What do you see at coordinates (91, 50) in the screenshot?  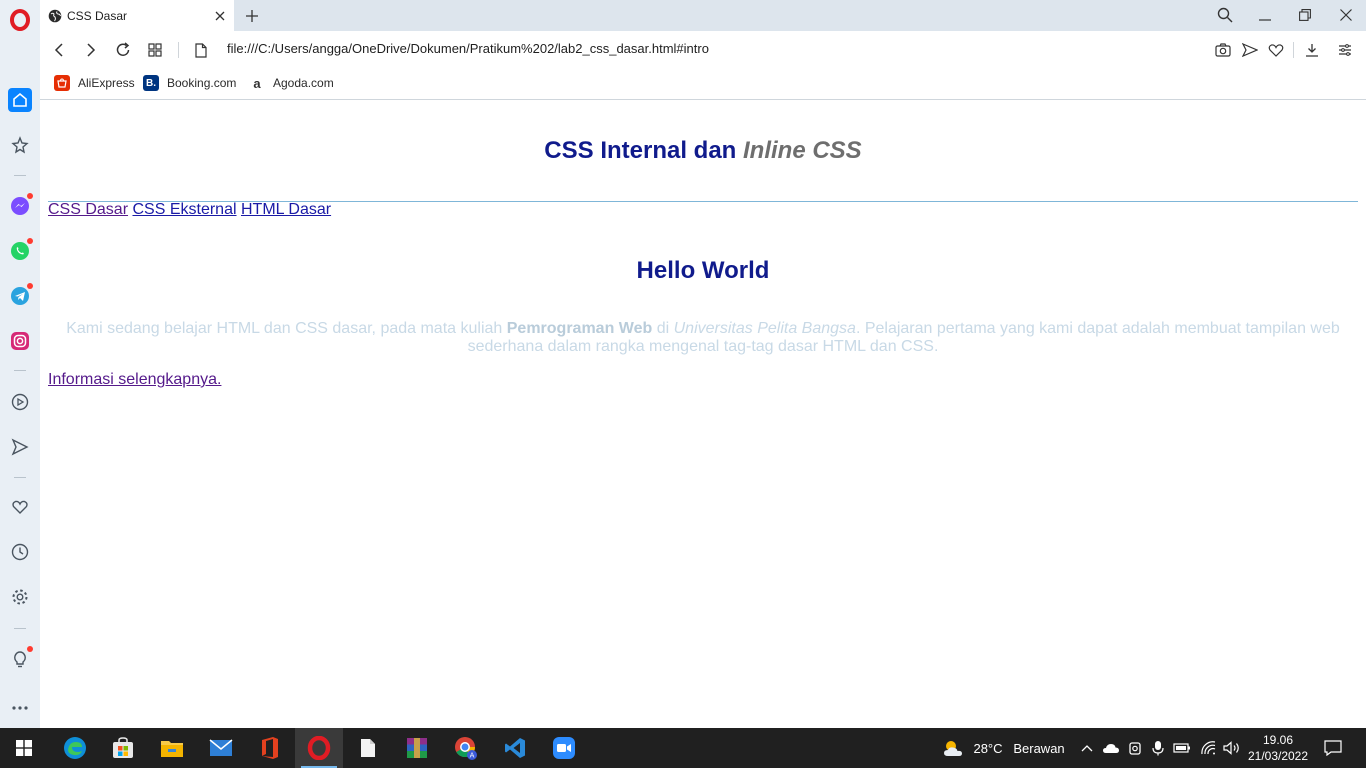 I see `forward-icon` at bounding box center [91, 50].